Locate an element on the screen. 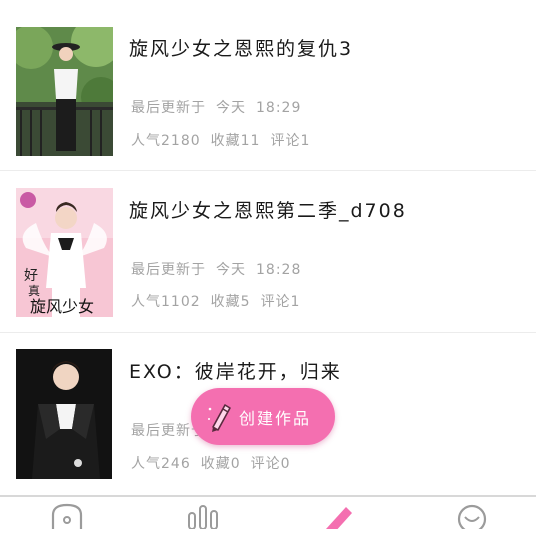 The height and width of the screenshot is (533, 536). work-title: EXO：彼岸花开，归来 is located at coordinates (235, 370).